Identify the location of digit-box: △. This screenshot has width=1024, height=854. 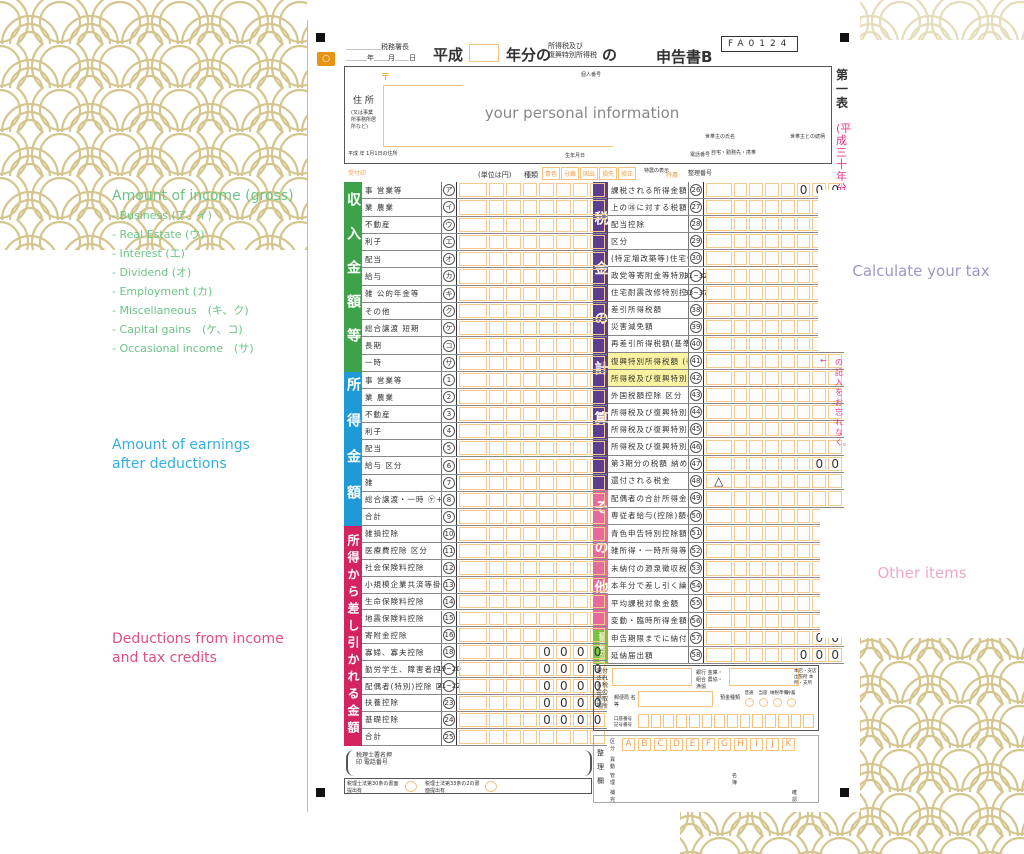
(719, 480).